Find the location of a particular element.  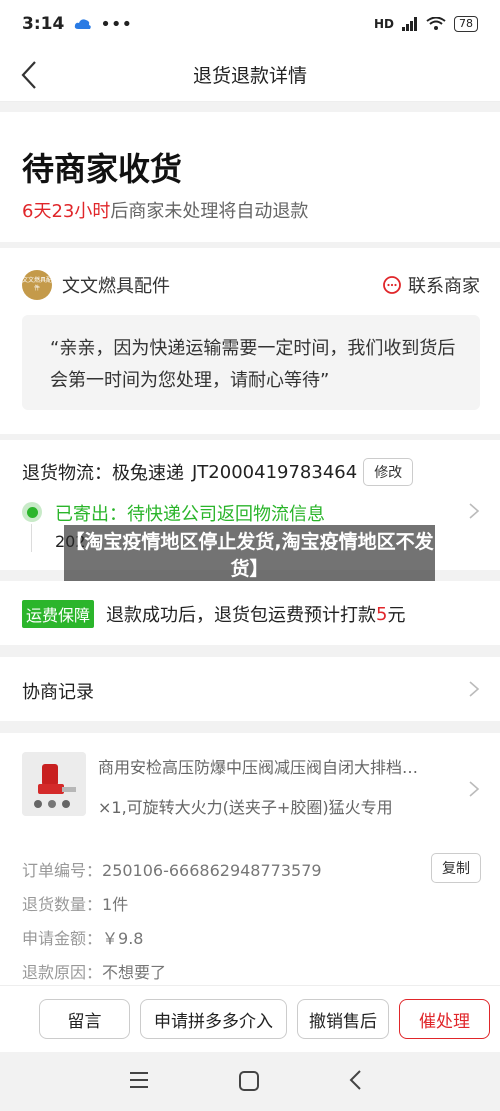

reason-value: 不想要了 is located at coordinates (134, 972).